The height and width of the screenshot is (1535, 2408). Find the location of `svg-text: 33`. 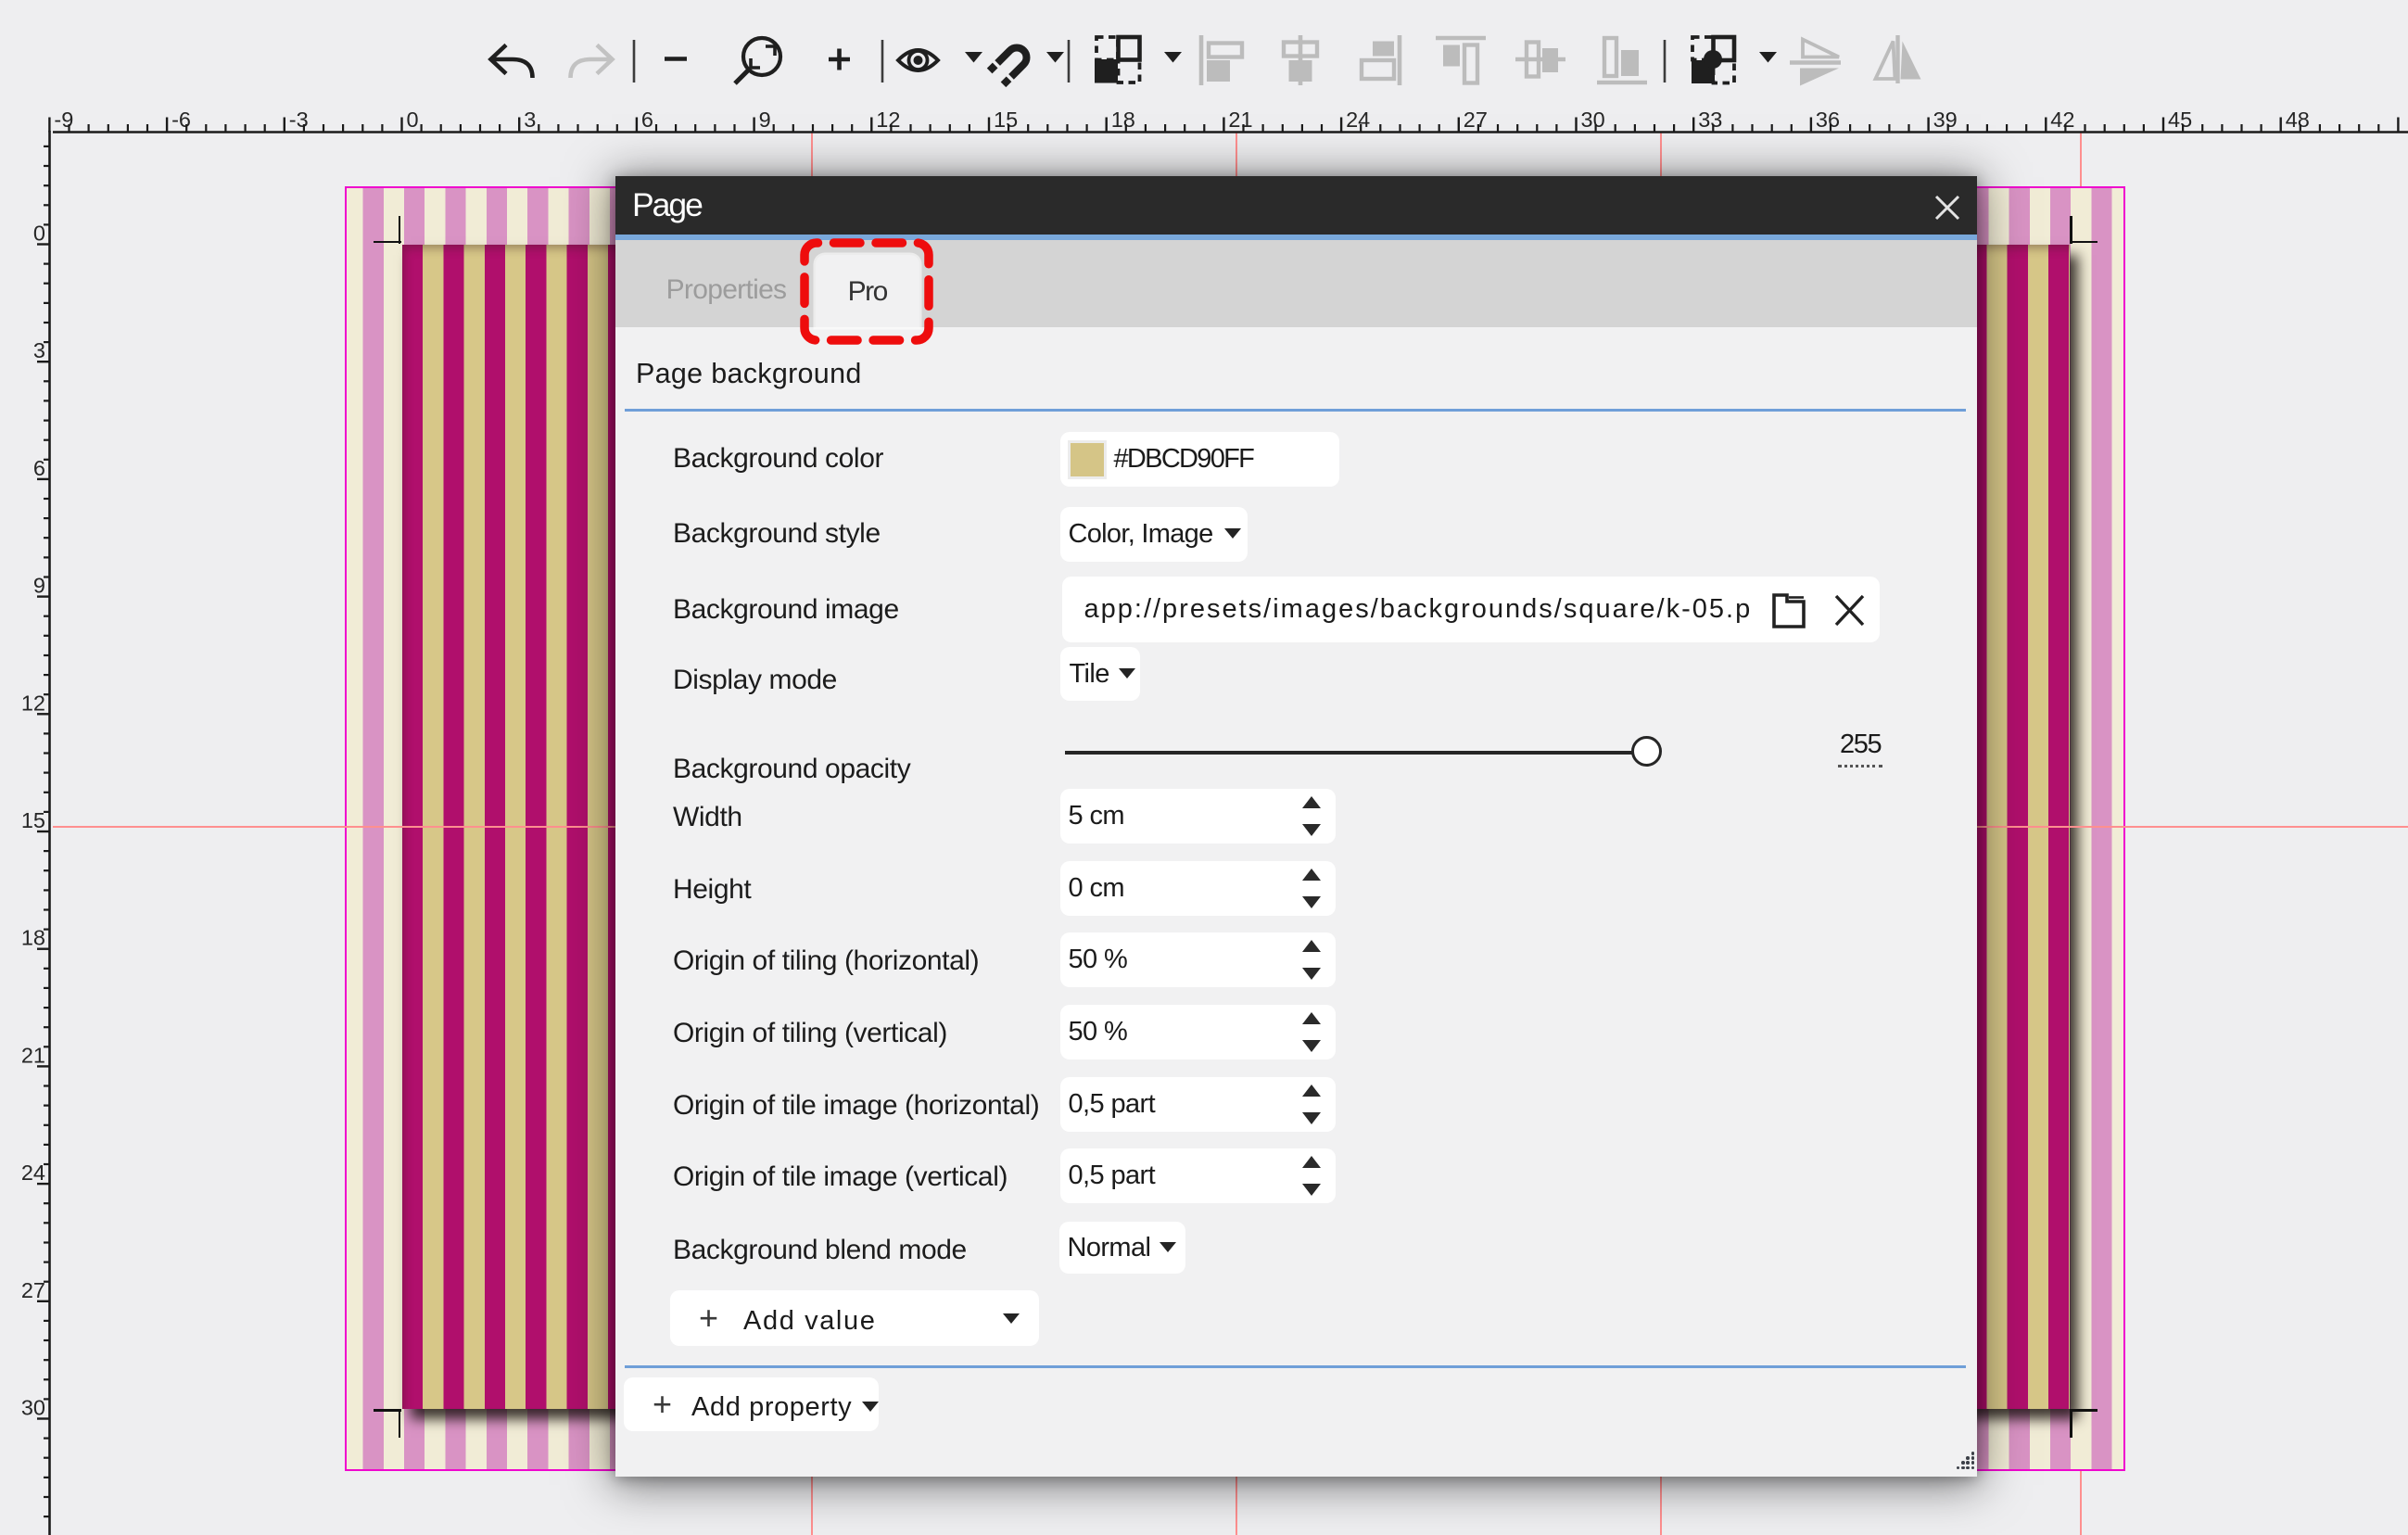

svg-text: 33 is located at coordinates (1710, 120).